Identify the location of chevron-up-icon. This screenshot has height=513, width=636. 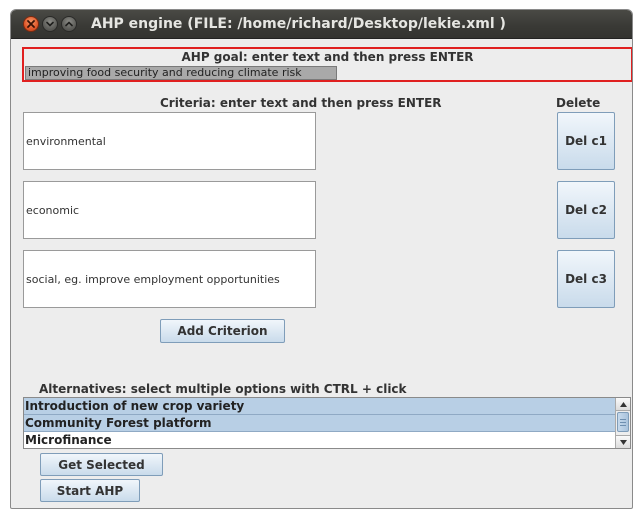
(69, 24).